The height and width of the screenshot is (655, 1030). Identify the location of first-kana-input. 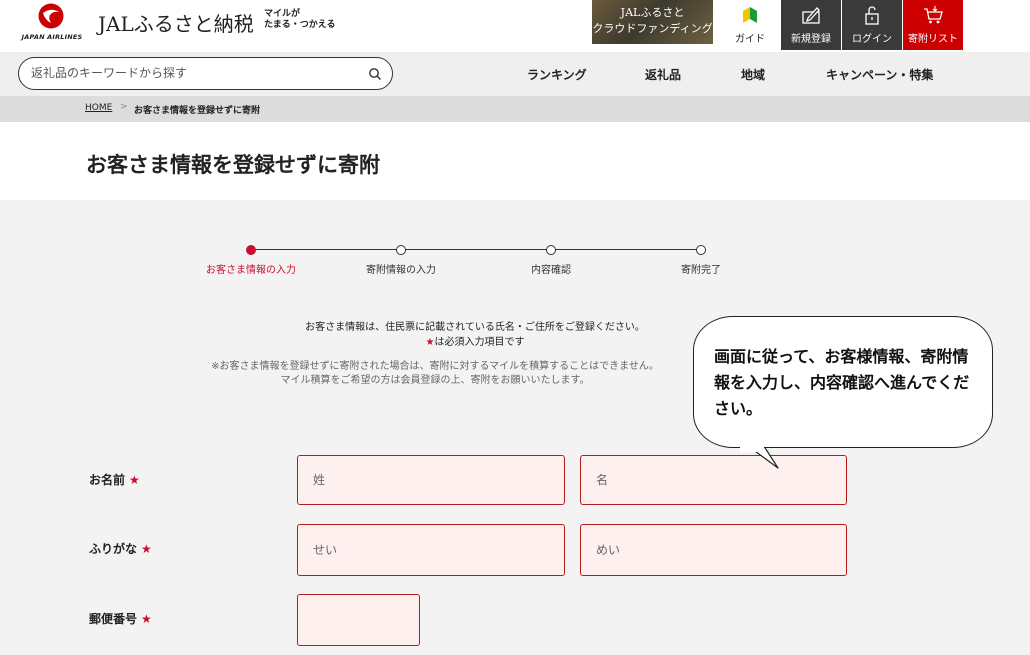
(713, 550).